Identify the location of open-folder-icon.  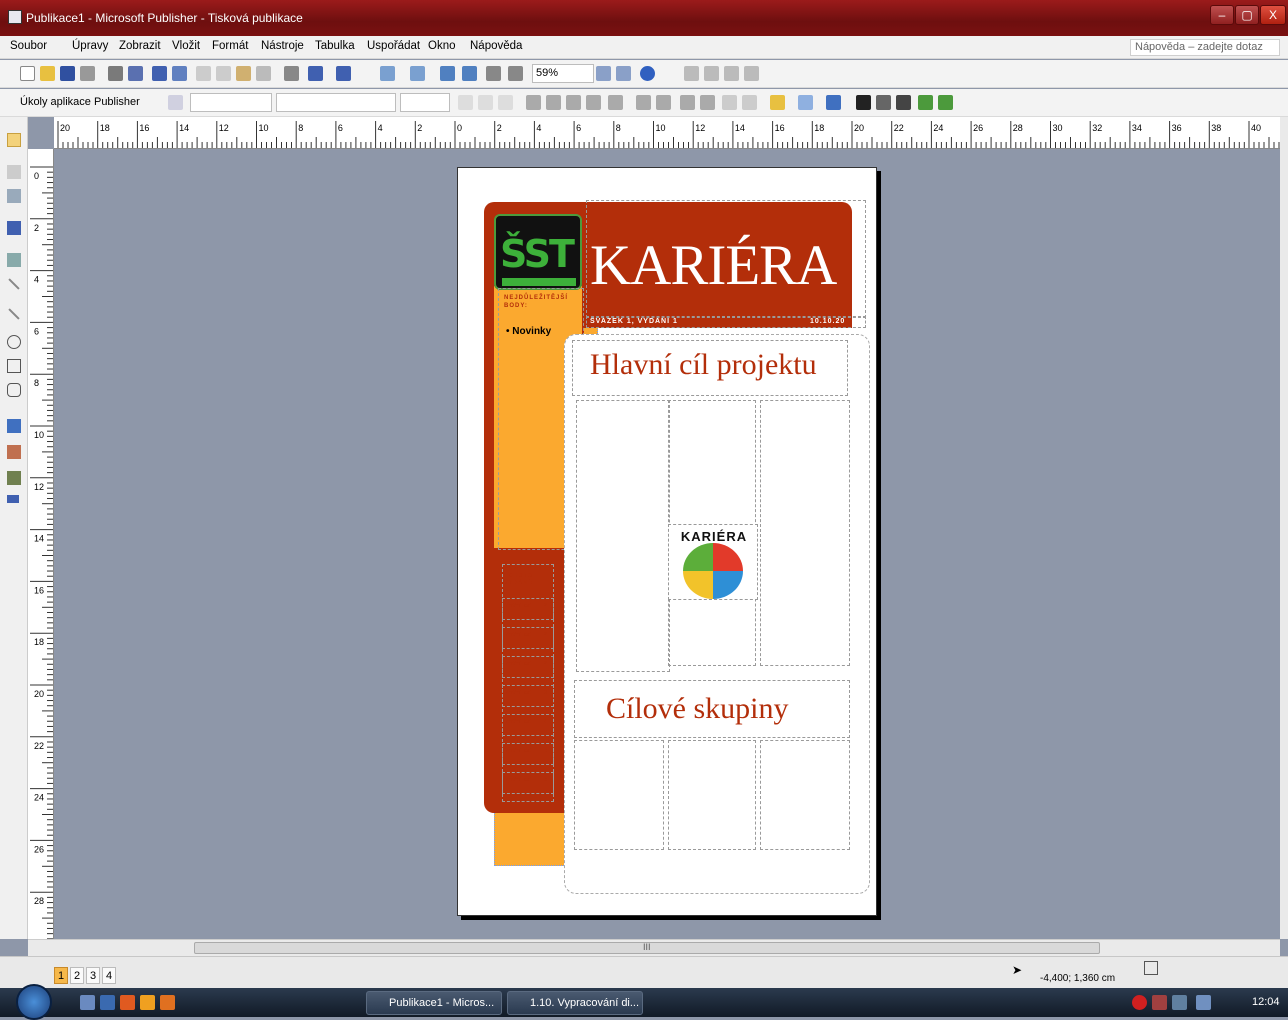
(47, 73).